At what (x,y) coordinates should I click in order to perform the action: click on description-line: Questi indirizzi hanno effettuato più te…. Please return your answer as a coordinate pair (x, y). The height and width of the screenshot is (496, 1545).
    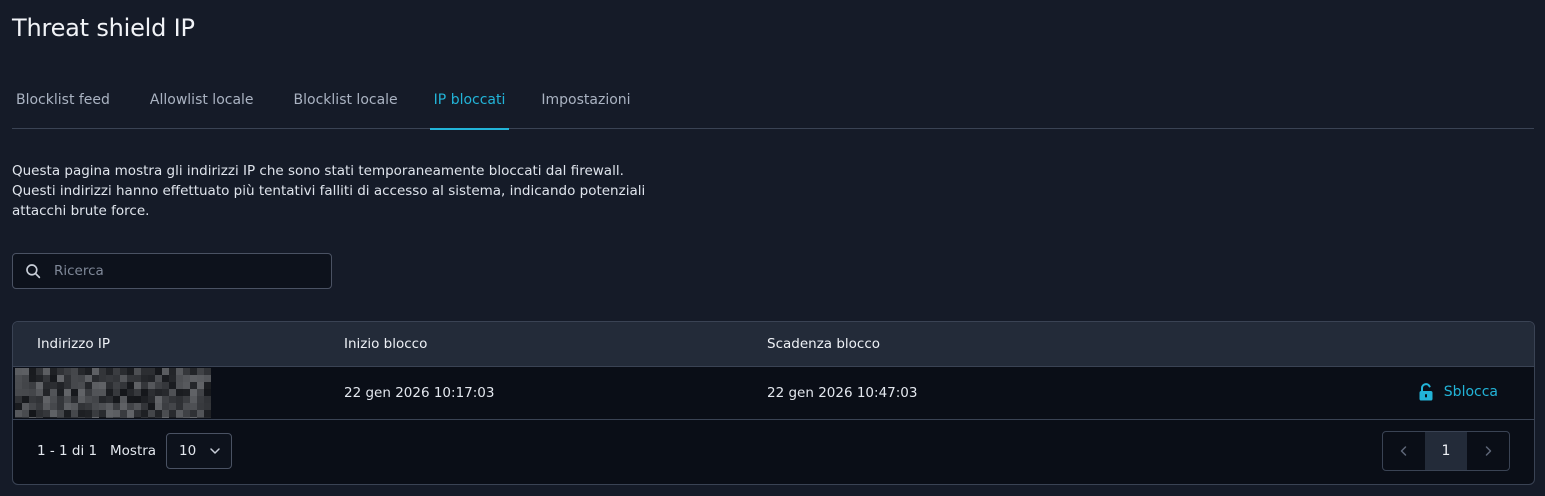
    Looking at the image, I should click on (329, 191).